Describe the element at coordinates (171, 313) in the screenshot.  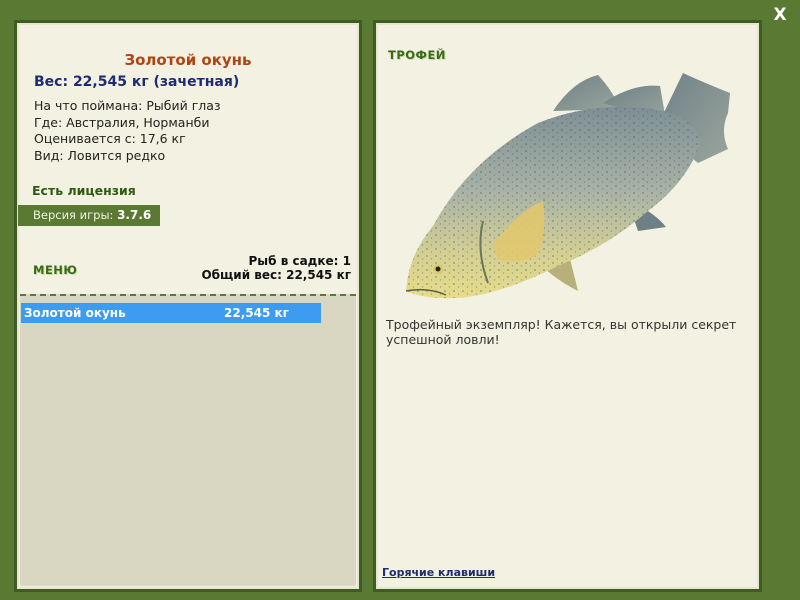
I see `list-item: Золотой окунь 22,545 кг` at that location.